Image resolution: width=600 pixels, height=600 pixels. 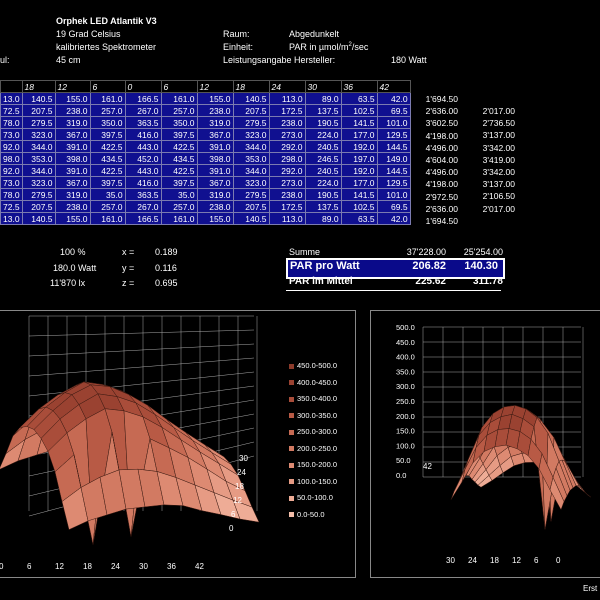 What do you see at coordinates (441, 172) in the screenshot?
I see `row-sum: 4'496.00` at bounding box center [441, 172].